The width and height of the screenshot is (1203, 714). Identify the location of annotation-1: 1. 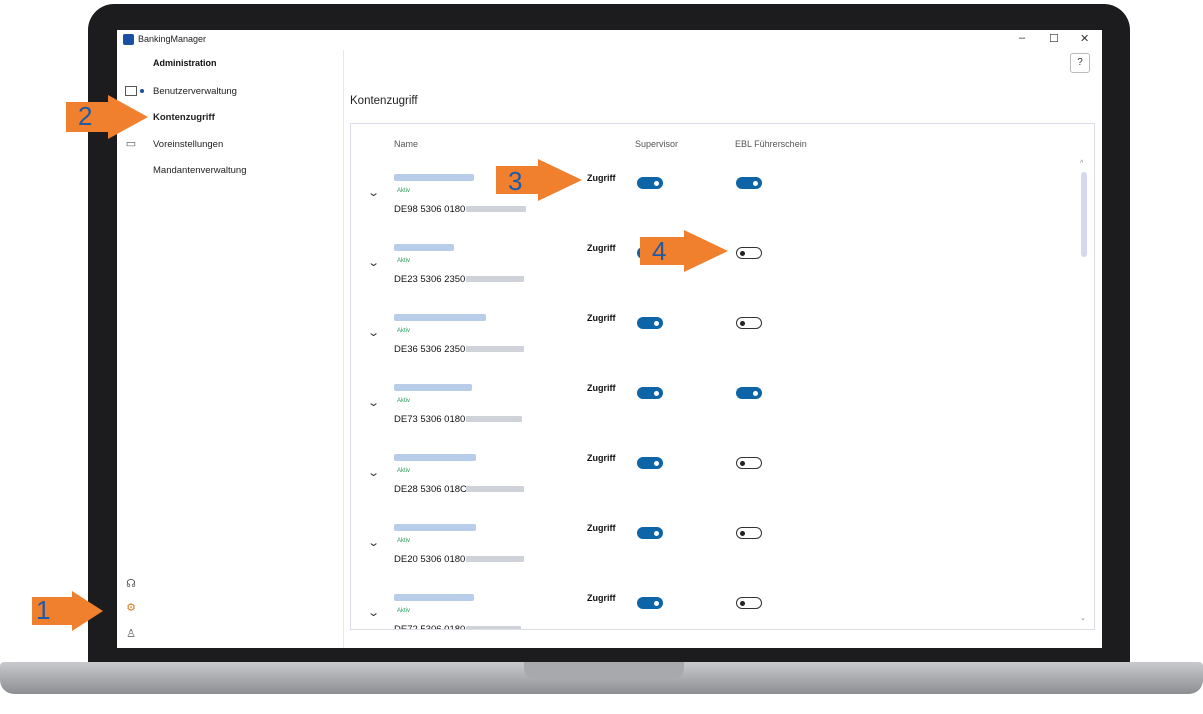
(43, 610).